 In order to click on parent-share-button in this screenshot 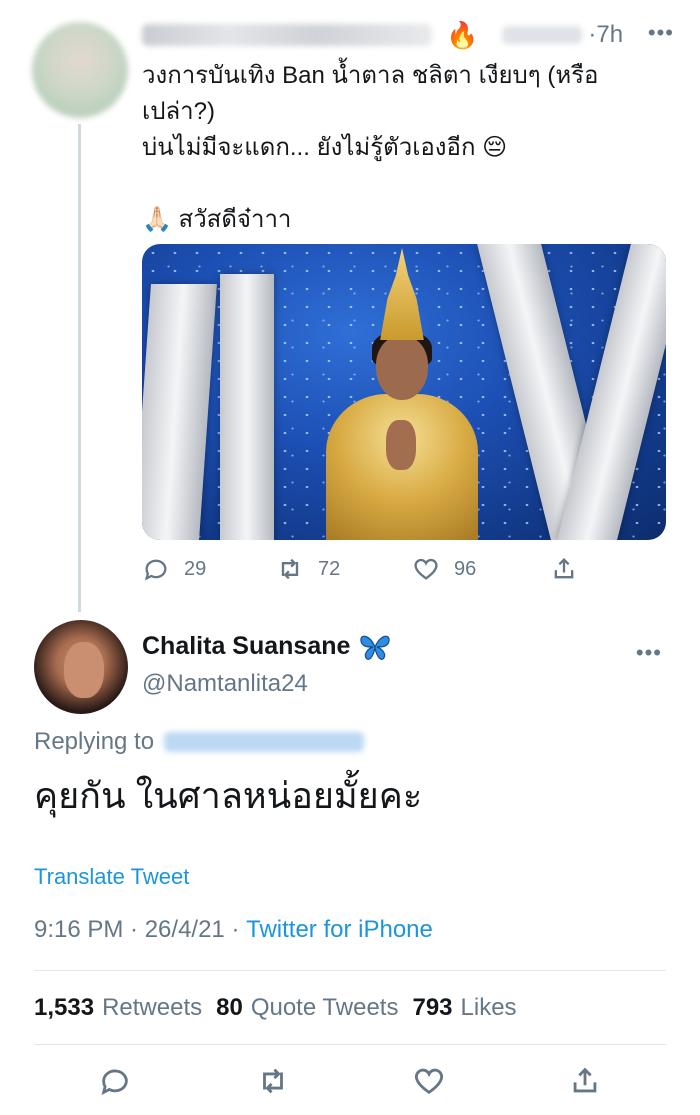, I will do `click(564, 569)`.